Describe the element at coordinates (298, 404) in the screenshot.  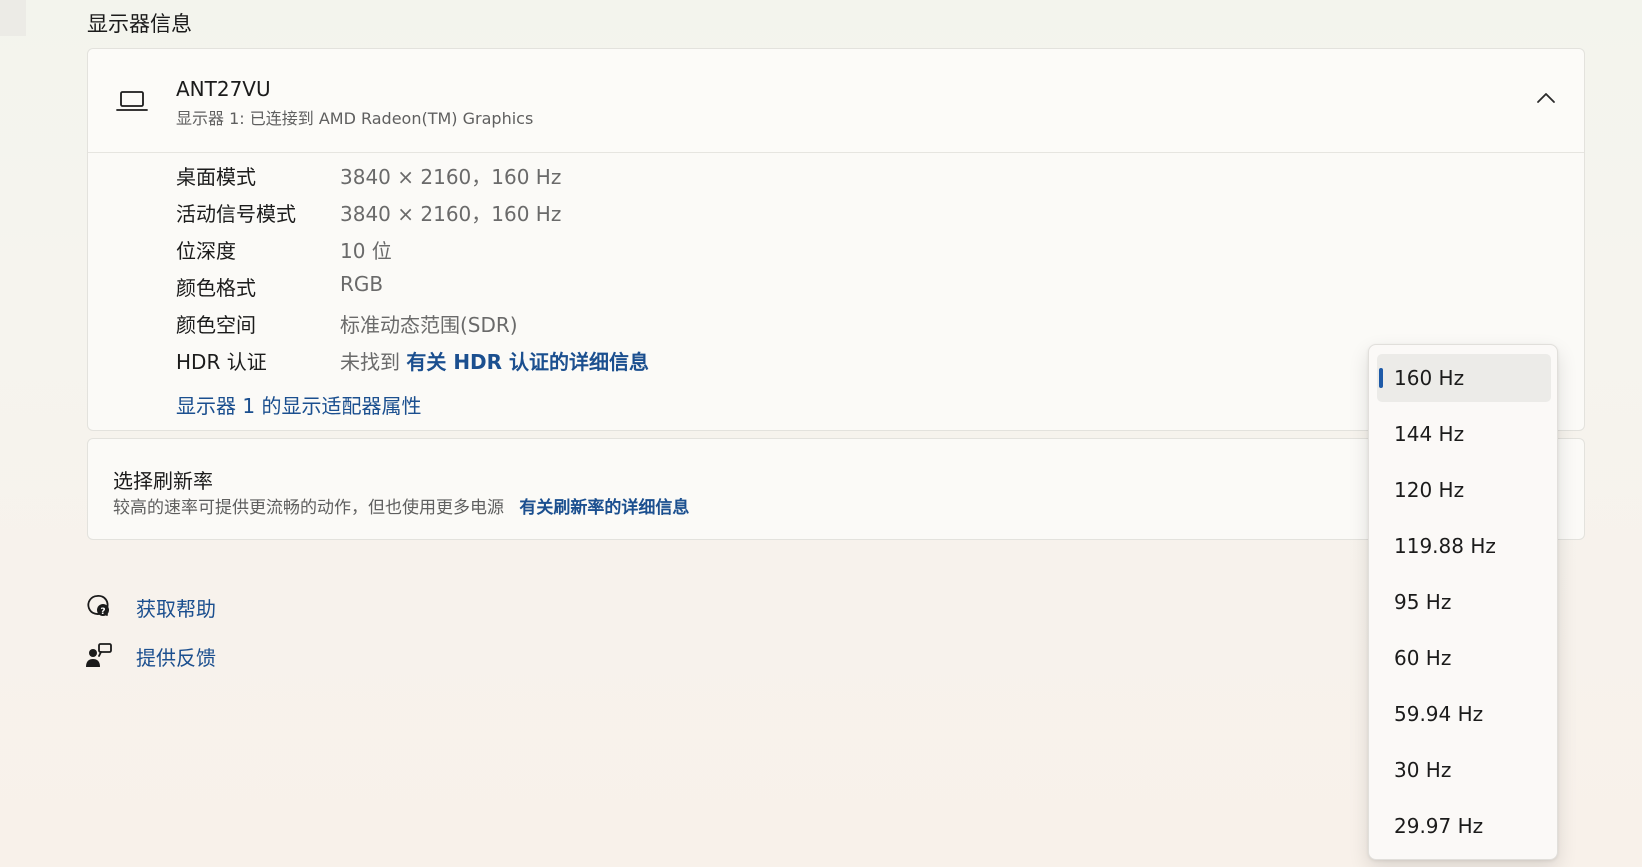
I see `adapter-properties-link: 显示器 1 的显示适配器属性` at that location.